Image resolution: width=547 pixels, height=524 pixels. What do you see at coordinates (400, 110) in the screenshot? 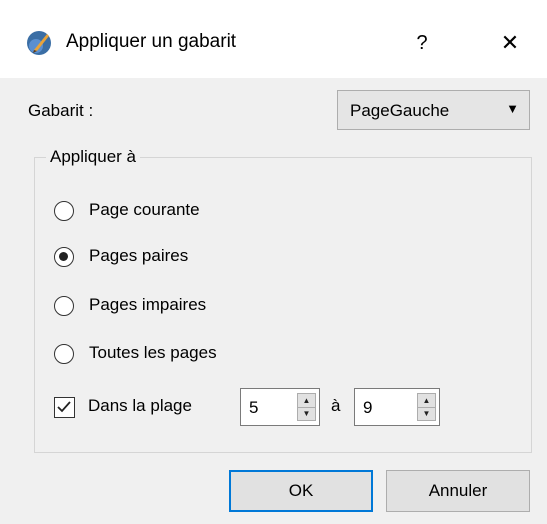
I see `template-selected-value: PageGauche` at bounding box center [400, 110].